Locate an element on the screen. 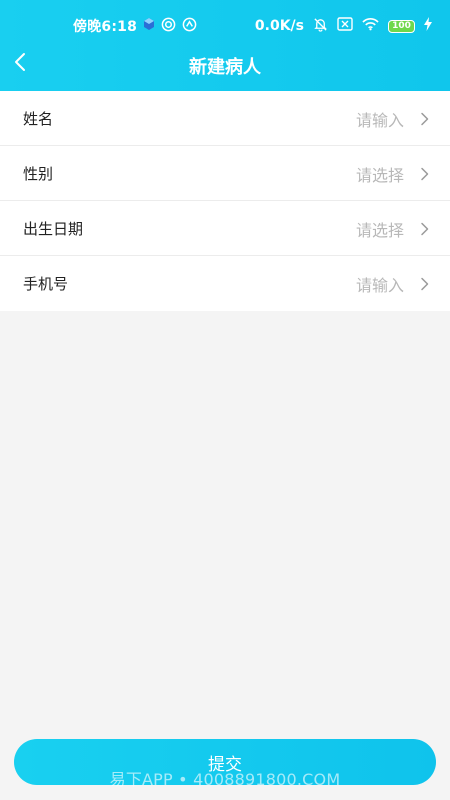 This screenshot has height=800, width=450. app-header: 傍晚6:18 0.0K/s 100 新建病人 is located at coordinates (225, 45).